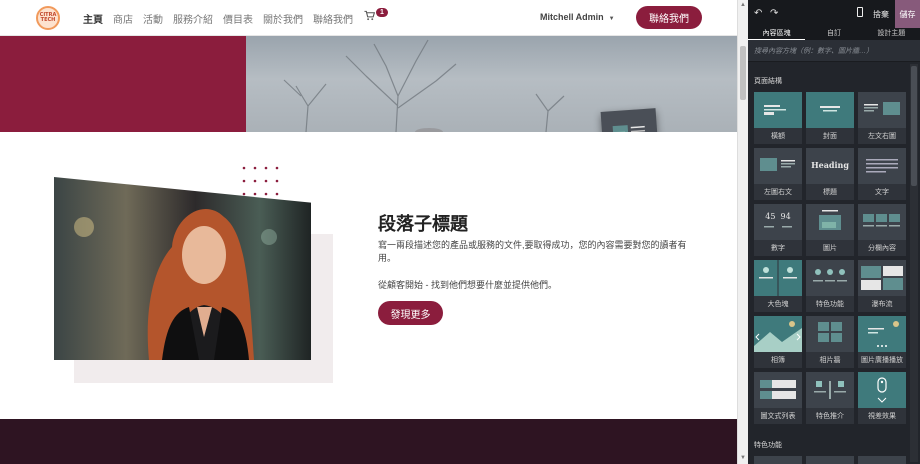 The height and width of the screenshot is (464, 920). Describe the element at coordinates (238, 18) in the screenshot. I see `menu-item-pricing: 價目表` at that location.